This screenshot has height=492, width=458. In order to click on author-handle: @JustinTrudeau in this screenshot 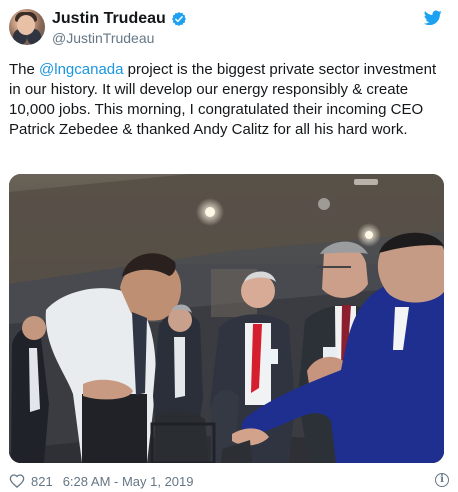, I will do `click(119, 38)`.